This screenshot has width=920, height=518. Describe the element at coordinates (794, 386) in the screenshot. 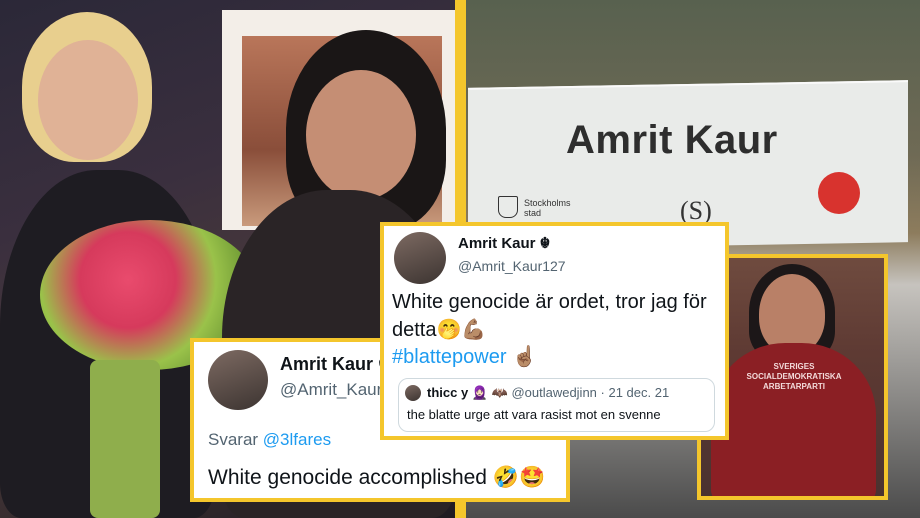

I see `sweater-line-3: ARBETARPARTI` at that location.